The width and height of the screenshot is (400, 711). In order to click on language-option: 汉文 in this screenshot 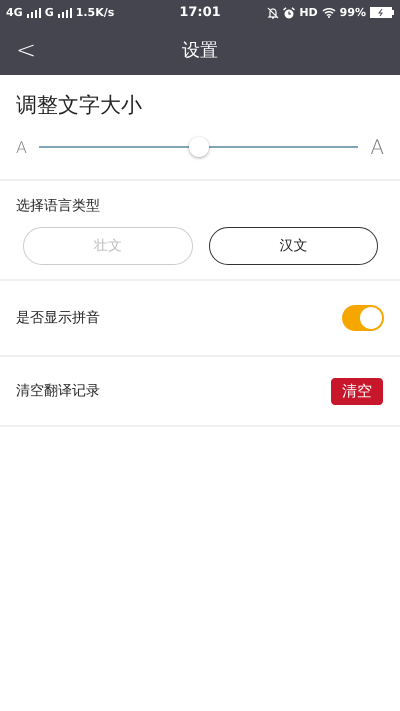, I will do `click(293, 246)`.